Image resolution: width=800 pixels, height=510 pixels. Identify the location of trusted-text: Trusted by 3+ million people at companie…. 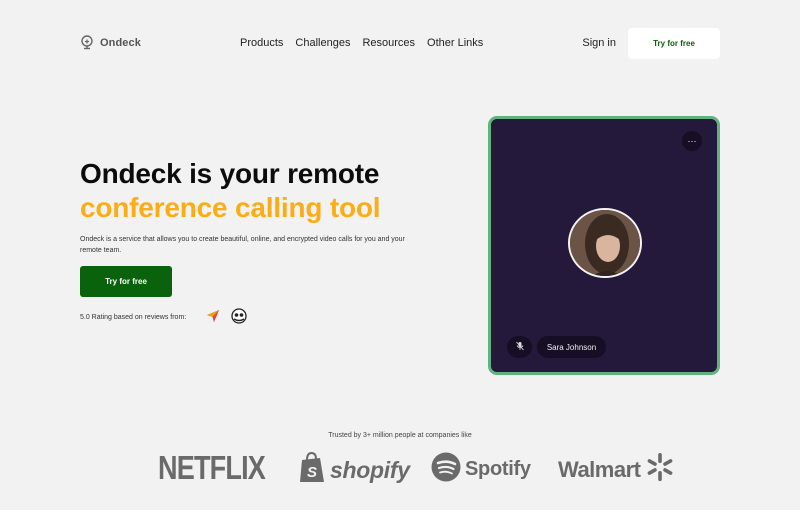
(400, 435).